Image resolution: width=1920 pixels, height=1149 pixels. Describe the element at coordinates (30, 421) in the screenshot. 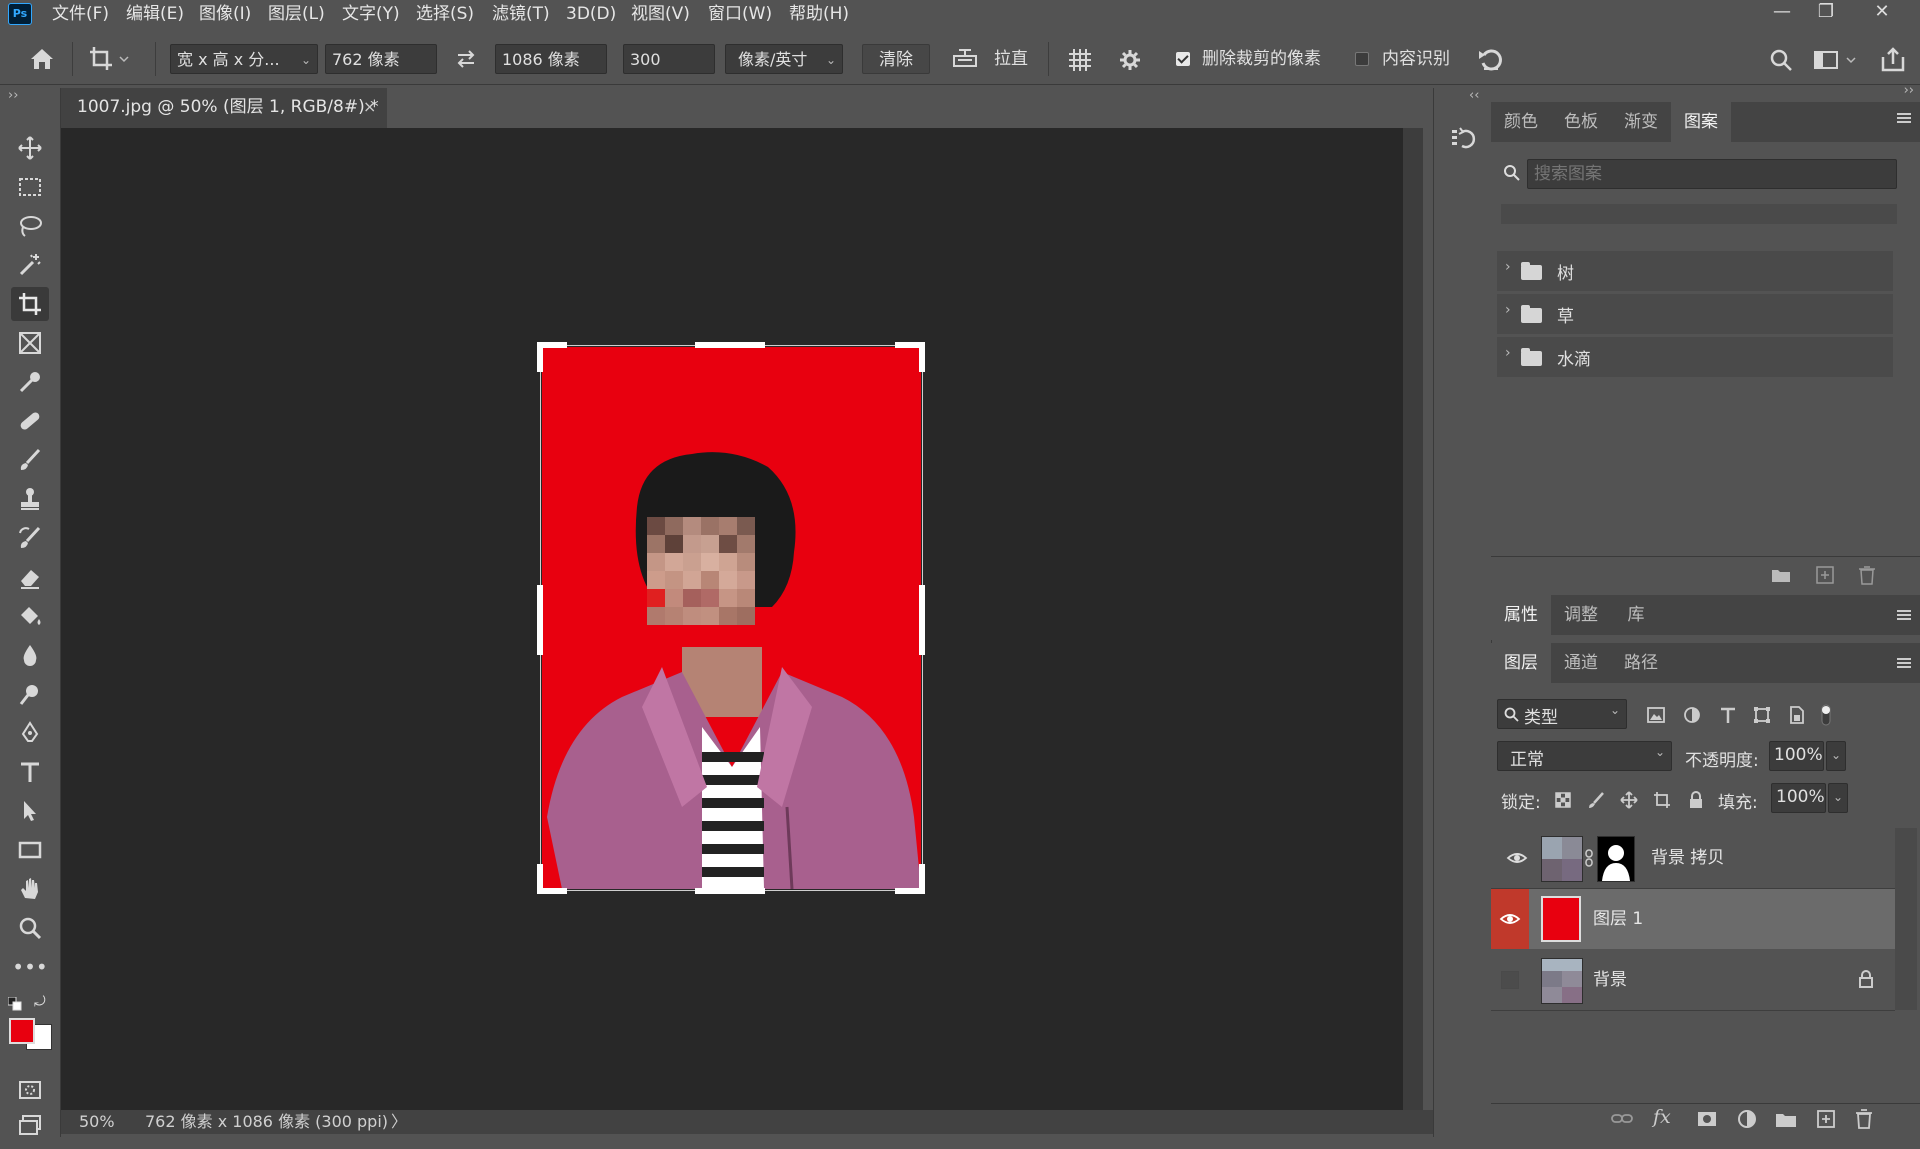

I see `healing-brush-tool-icon` at that location.